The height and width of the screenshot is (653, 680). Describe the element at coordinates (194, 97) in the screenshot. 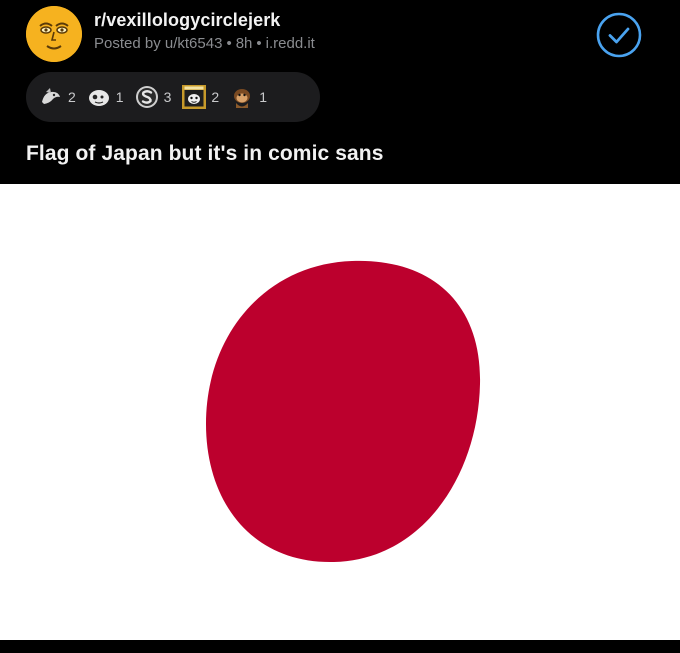

I see `take-my-energy-icon` at that location.